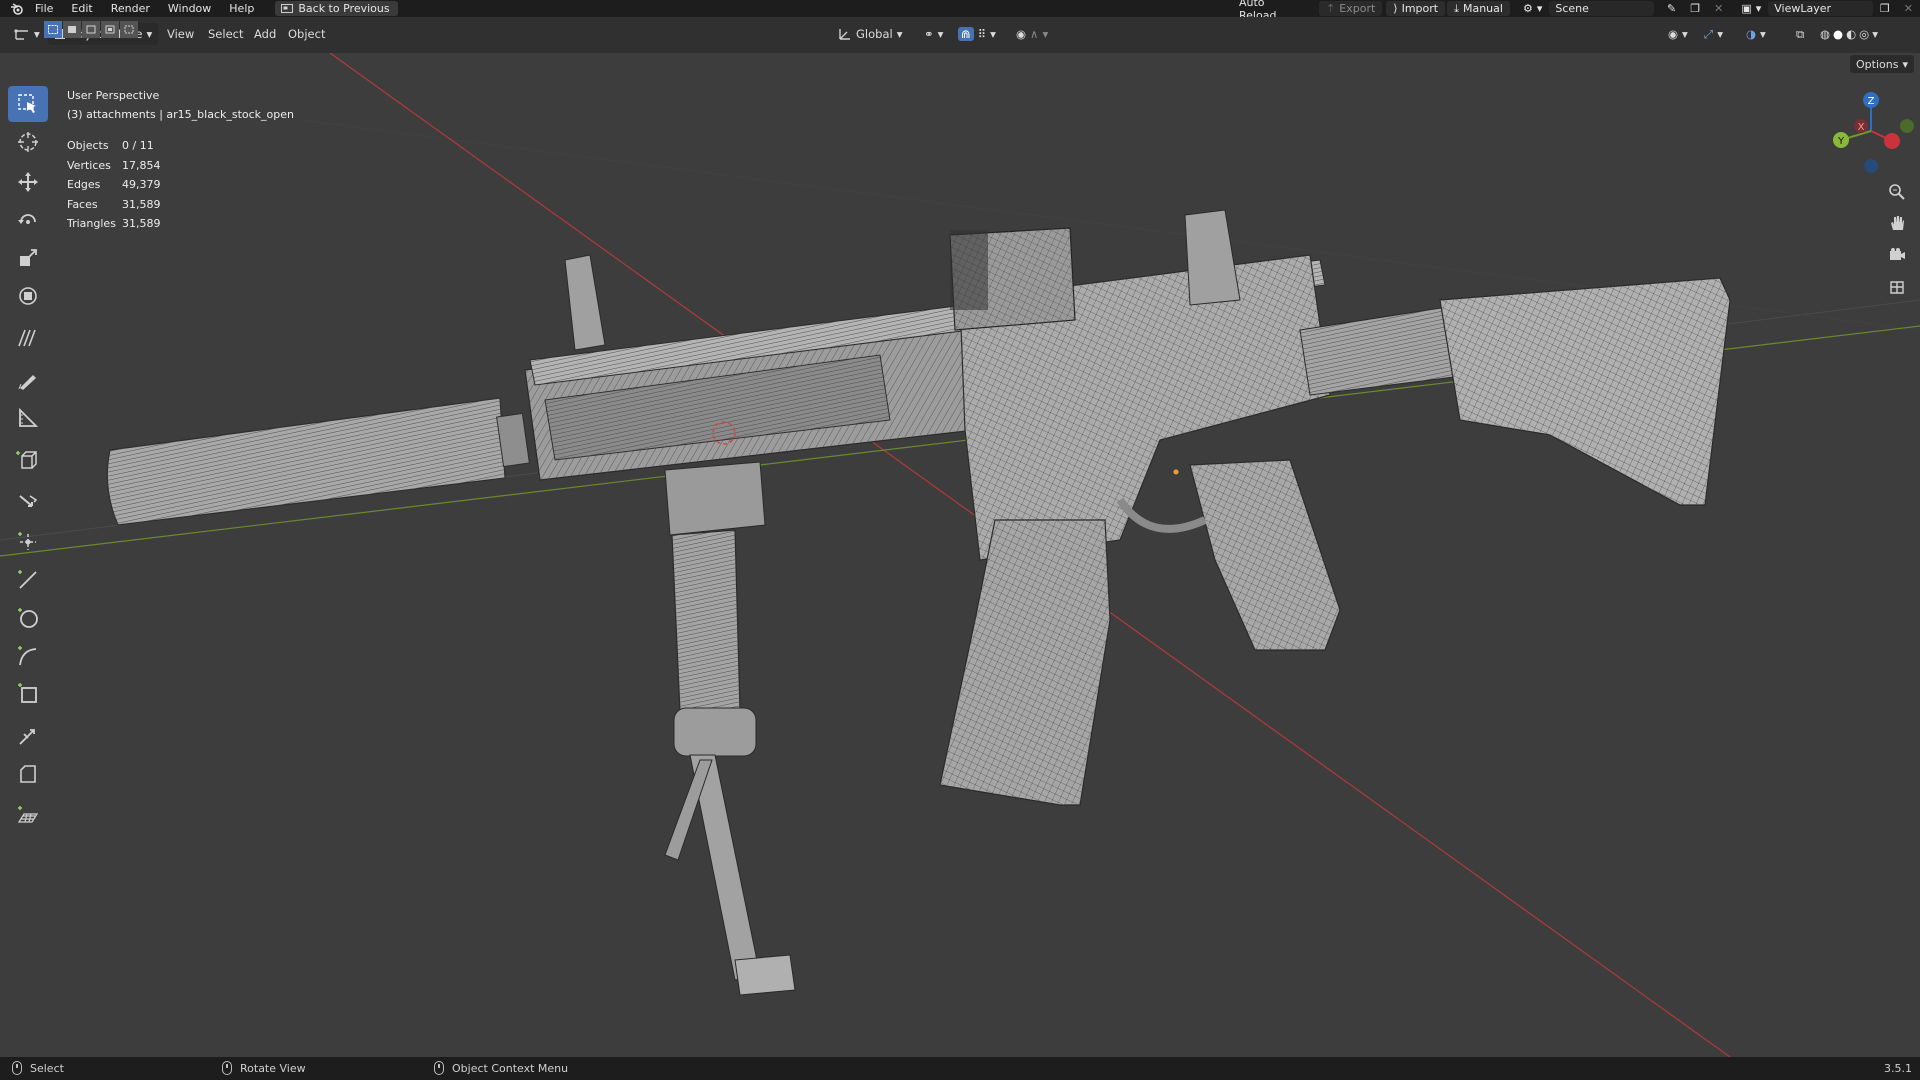 The width and height of the screenshot is (1920, 1080). What do you see at coordinates (91, 29) in the screenshot?
I see `select-subtract-icon` at bounding box center [91, 29].